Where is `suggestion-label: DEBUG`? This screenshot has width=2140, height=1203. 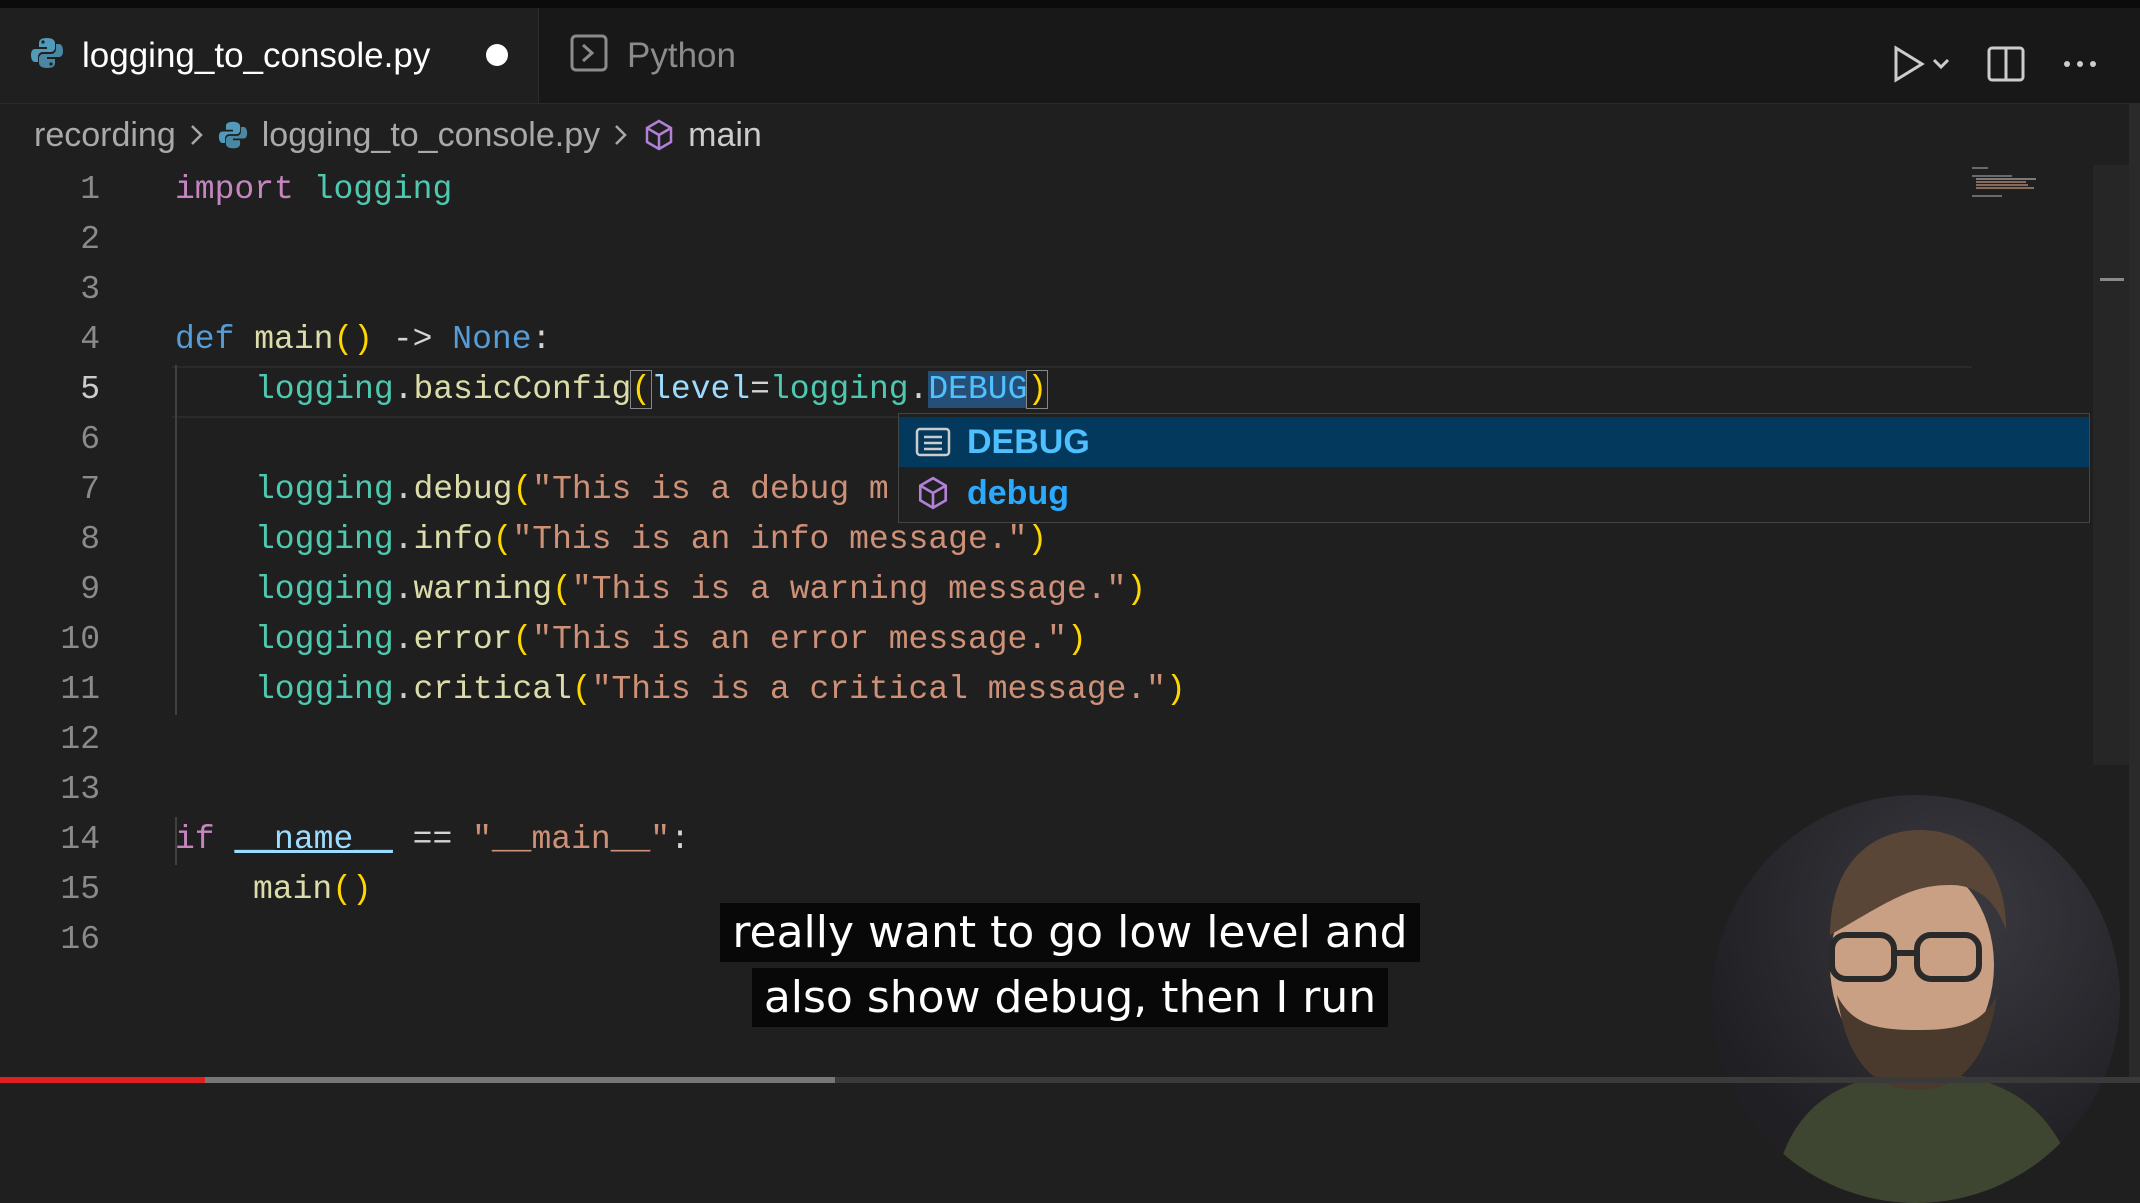 suggestion-label: DEBUG is located at coordinates (1028, 441).